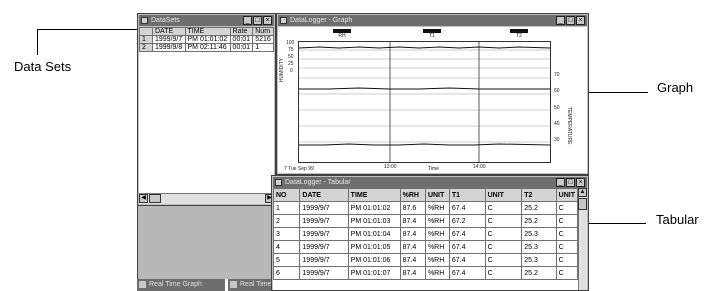 The image size is (721, 291). I want to click on table-row: 1 1999/9/7 PM 01:01:02 00:01 5216, so click(206, 39).